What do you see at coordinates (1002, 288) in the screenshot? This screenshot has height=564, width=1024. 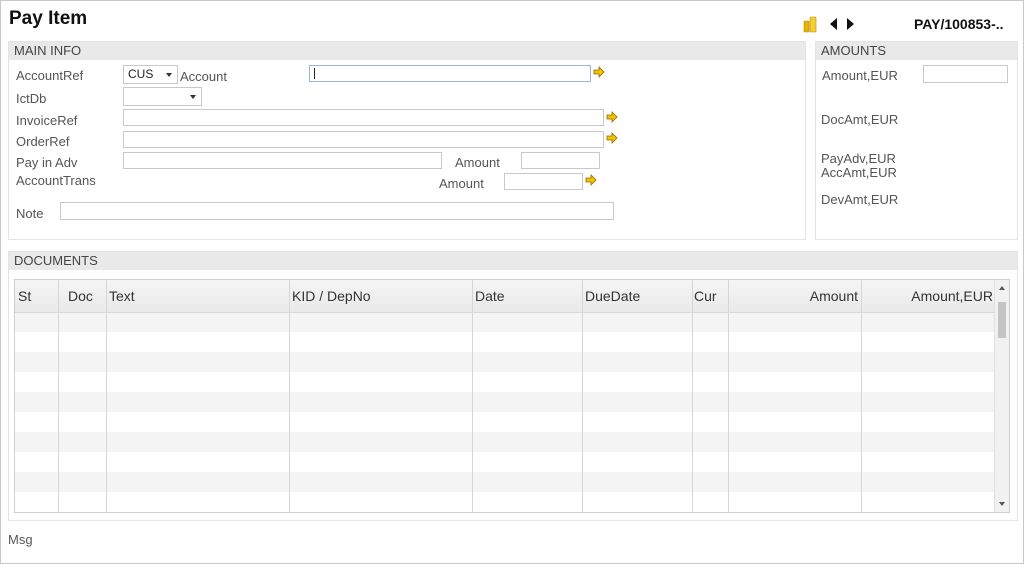 I see `scroll-up-icon` at bounding box center [1002, 288].